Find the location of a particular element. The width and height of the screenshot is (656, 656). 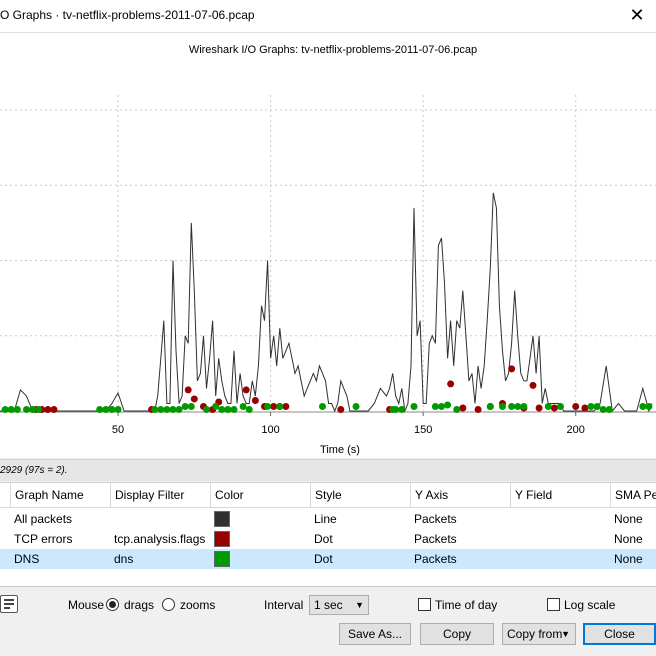

display-filter-cell: dns is located at coordinates (123, 559).